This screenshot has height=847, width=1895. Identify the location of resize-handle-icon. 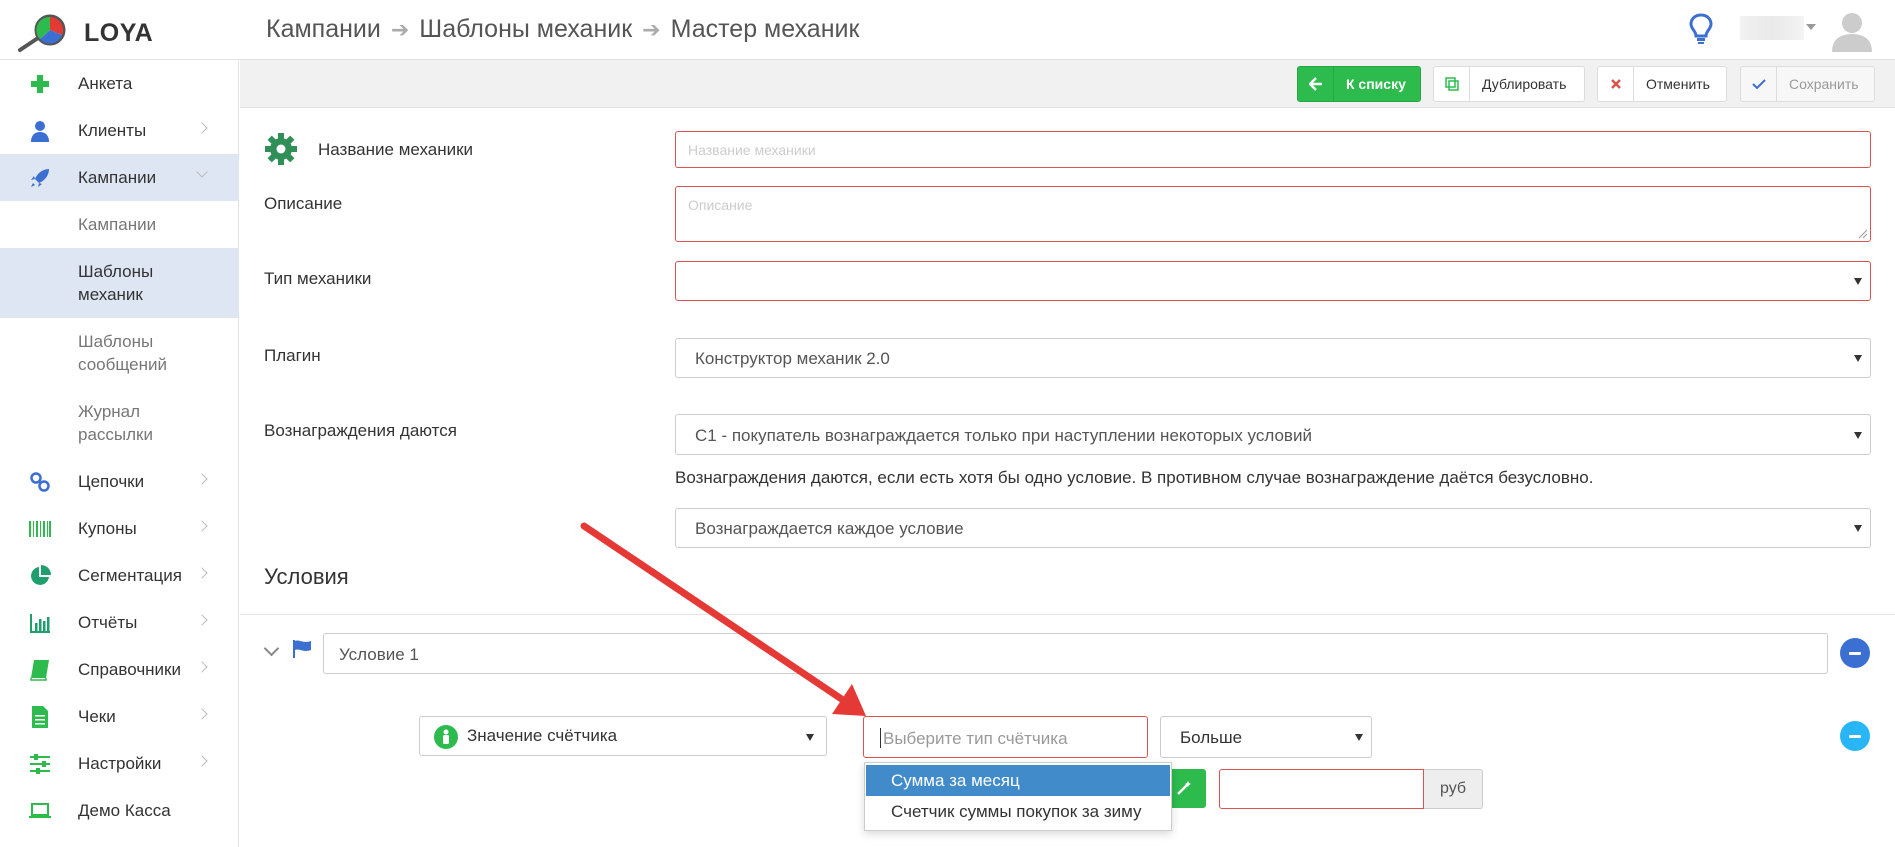
(1863, 234).